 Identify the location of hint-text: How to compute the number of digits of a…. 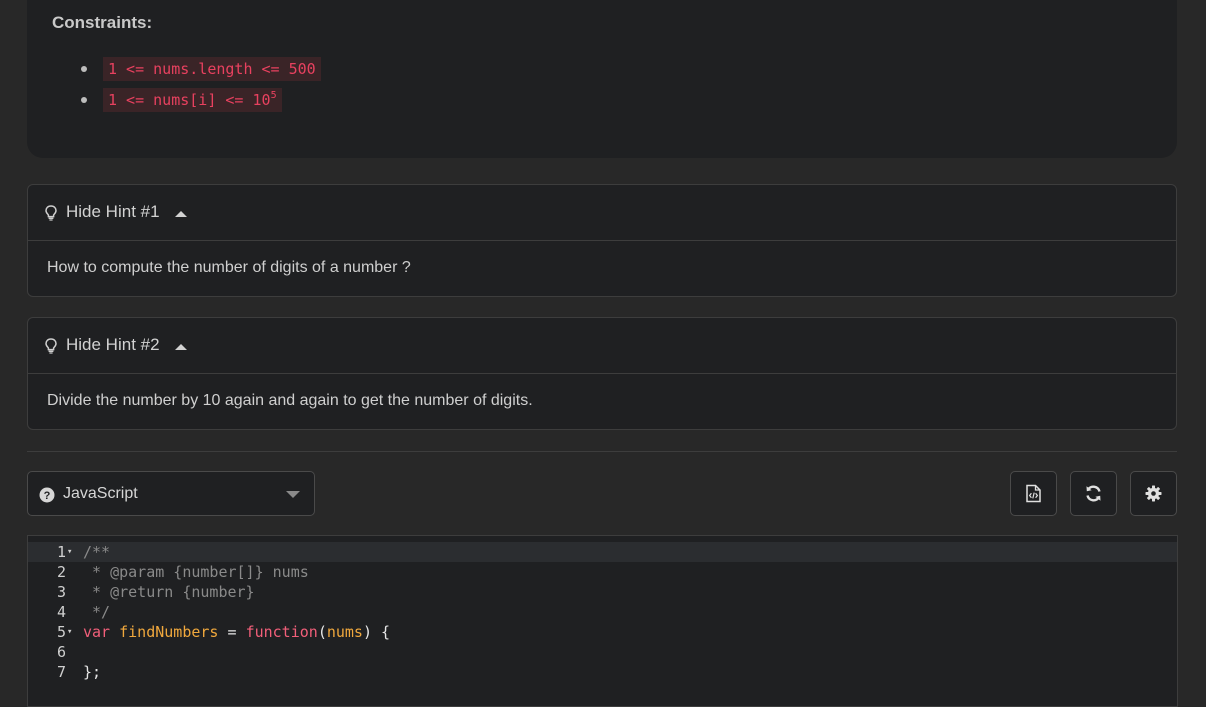
(229, 267).